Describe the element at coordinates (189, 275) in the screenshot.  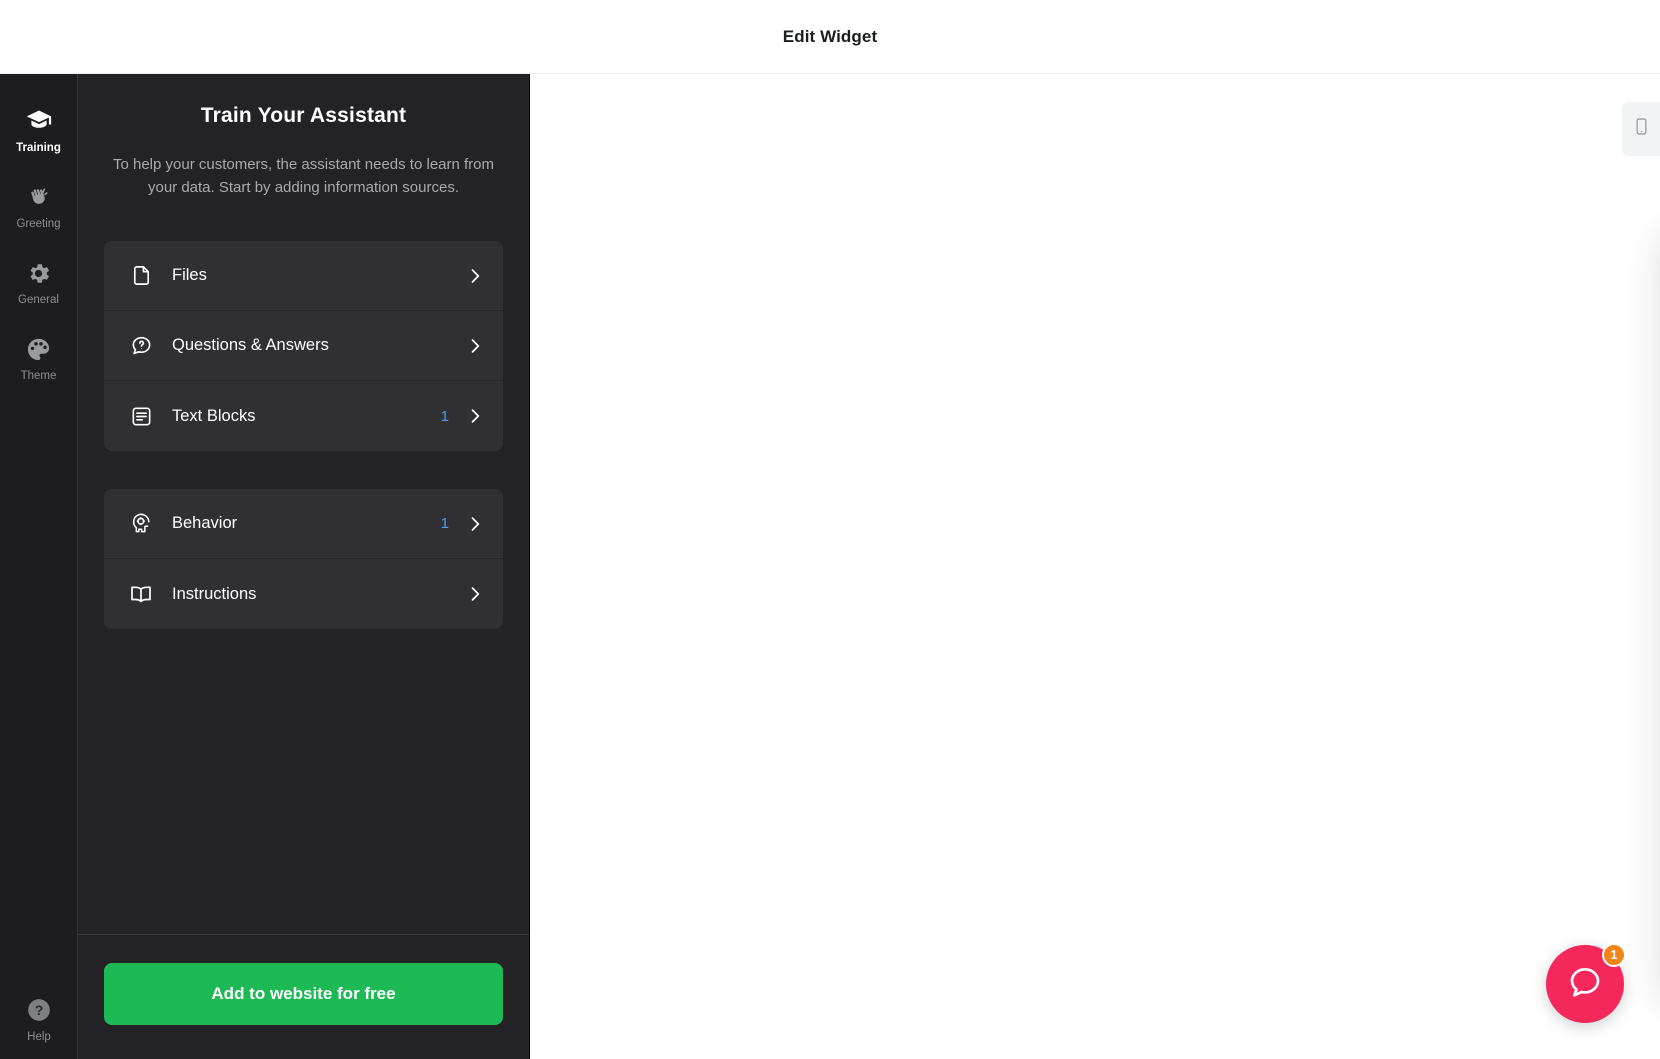
I see `row-label: Files` at that location.